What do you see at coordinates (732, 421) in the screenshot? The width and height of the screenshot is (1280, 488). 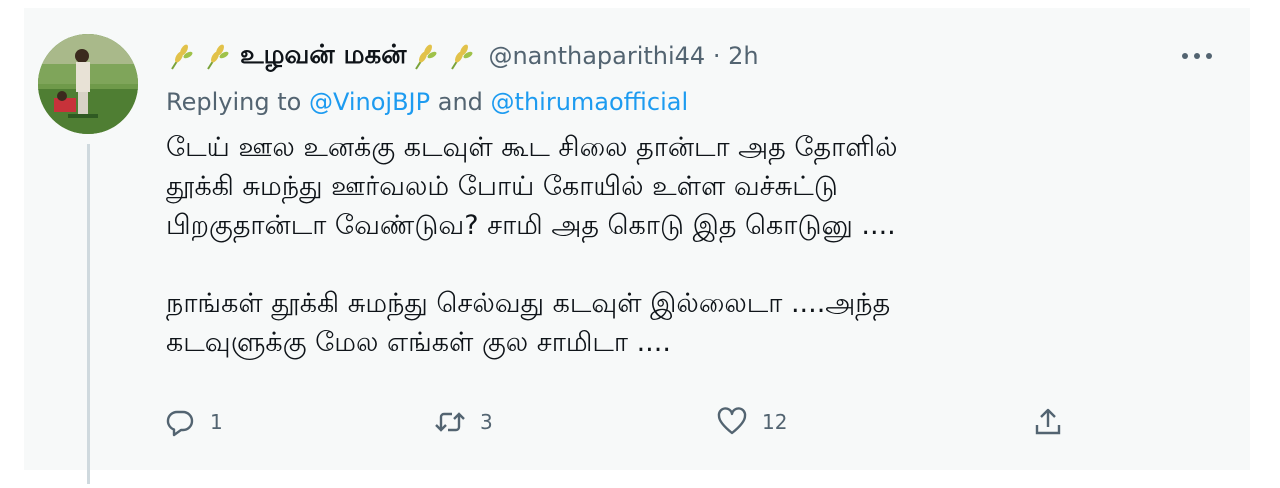 I see `heart-icon` at bounding box center [732, 421].